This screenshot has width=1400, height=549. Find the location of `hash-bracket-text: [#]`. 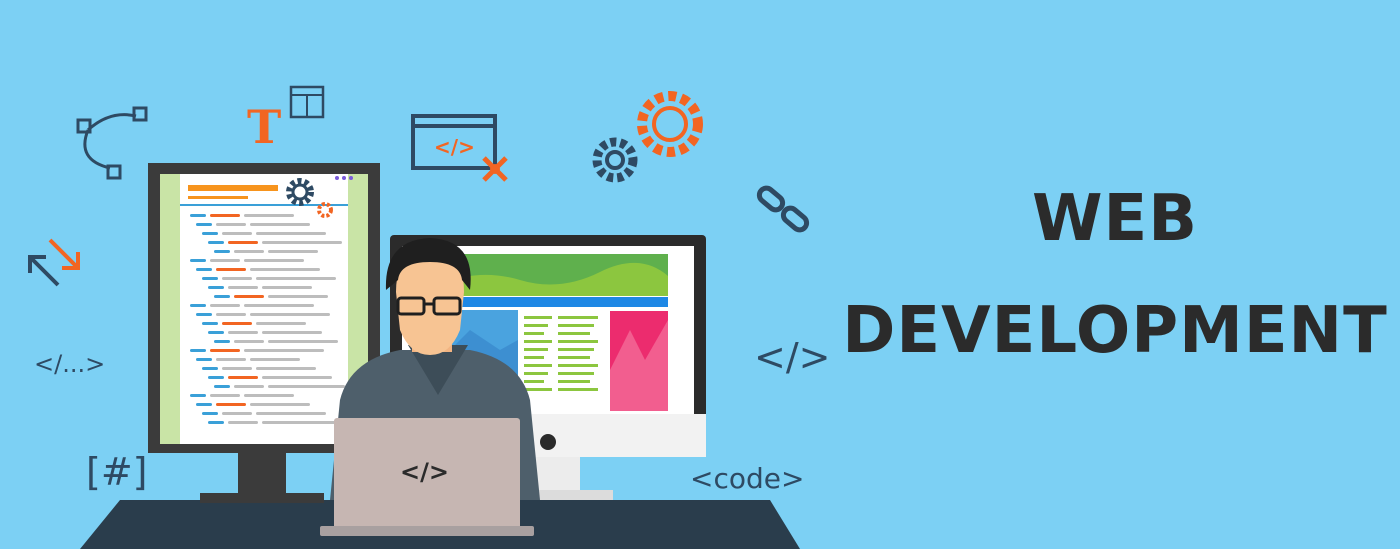

hash-bracket-text: [#] is located at coordinates (117, 472).